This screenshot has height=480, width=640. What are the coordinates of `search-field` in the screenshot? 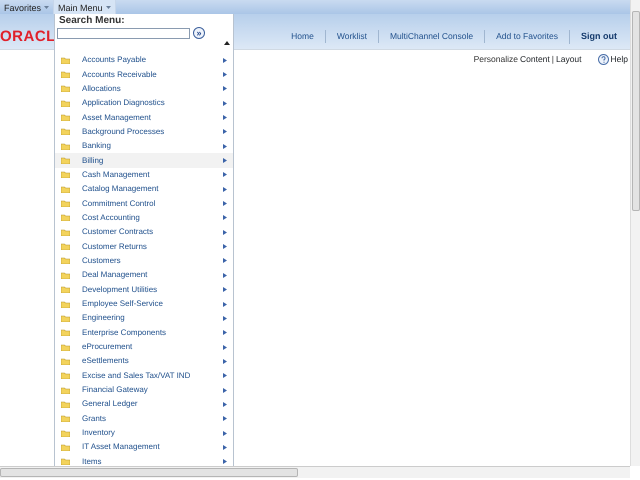 It's located at (123, 33).